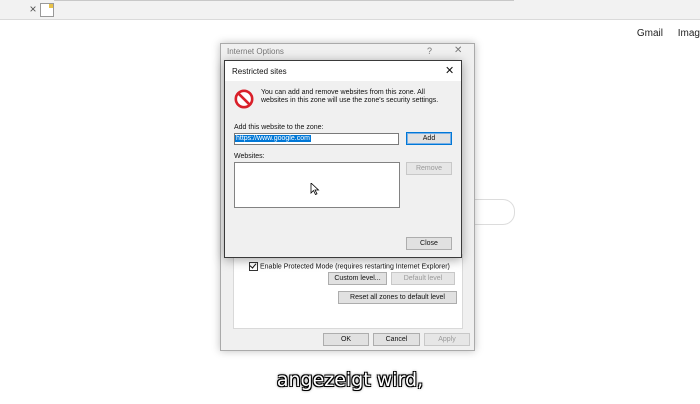 The height and width of the screenshot is (404, 700). What do you see at coordinates (284, 1) in the screenshot?
I see `tab-outline` at bounding box center [284, 1].